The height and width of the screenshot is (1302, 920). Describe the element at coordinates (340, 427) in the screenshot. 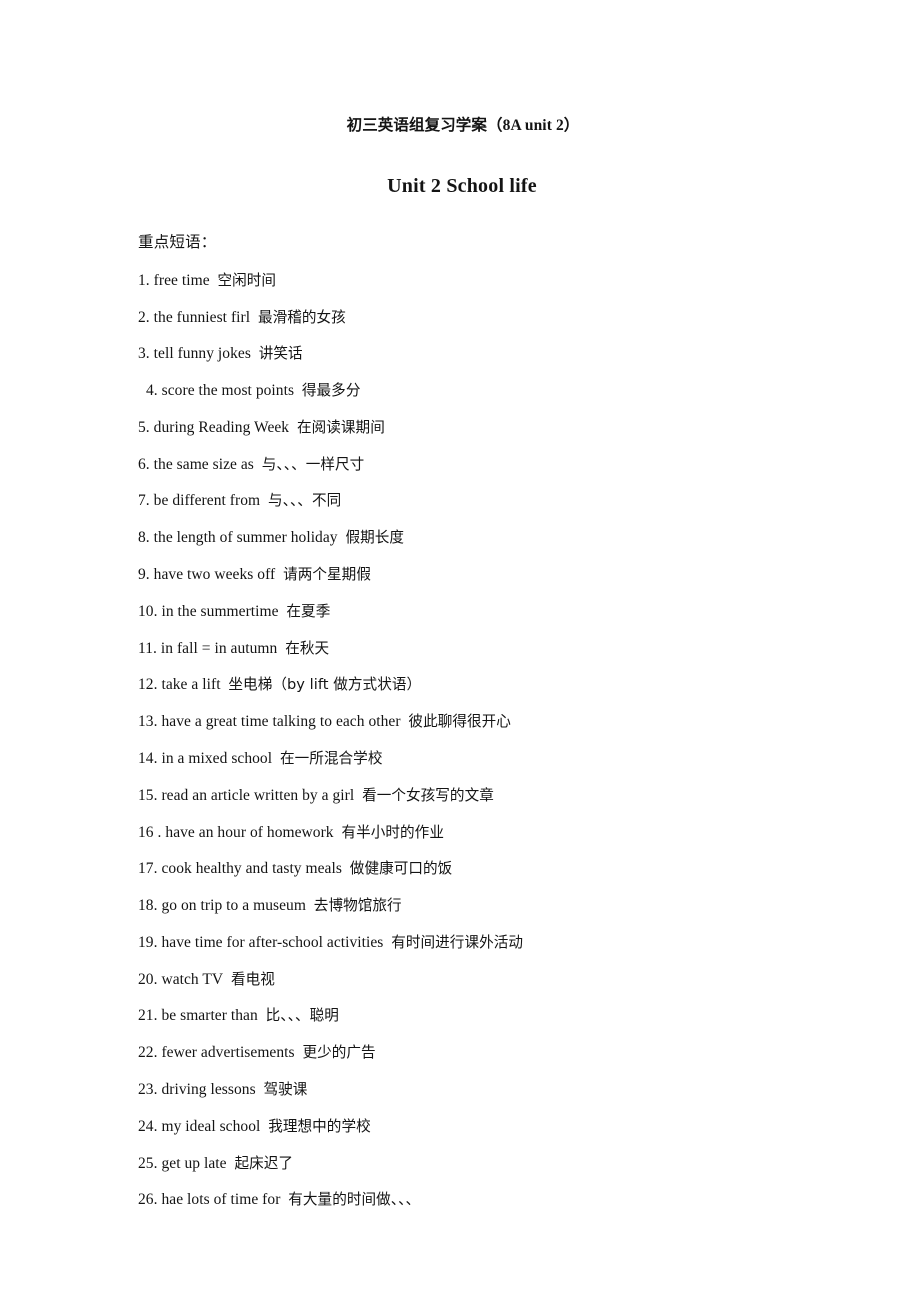

I see `list-item-chinese: 在阅读课期间` at that location.